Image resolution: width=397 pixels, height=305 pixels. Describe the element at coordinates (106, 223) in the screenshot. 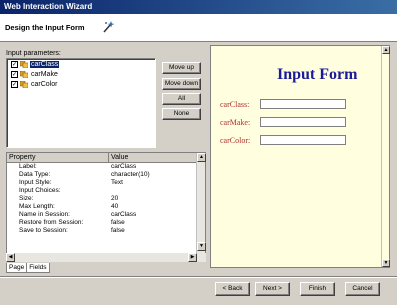

I see `table-row: Restore from Session: false` at that location.